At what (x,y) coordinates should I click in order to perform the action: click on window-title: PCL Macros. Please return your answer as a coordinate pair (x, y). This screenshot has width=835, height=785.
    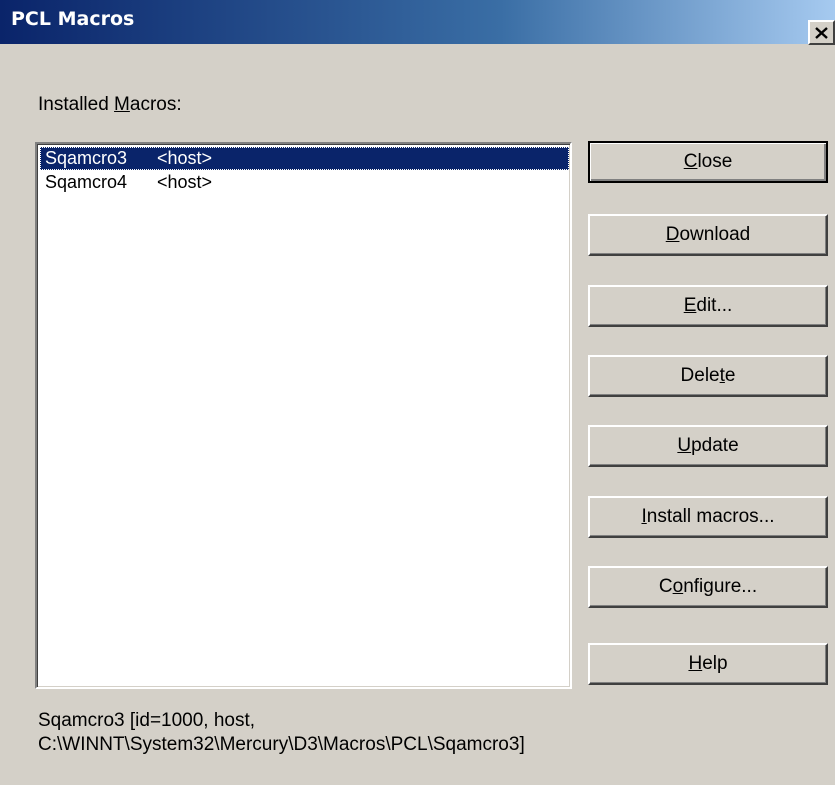
    Looking at the image, I should click on (73, 19).